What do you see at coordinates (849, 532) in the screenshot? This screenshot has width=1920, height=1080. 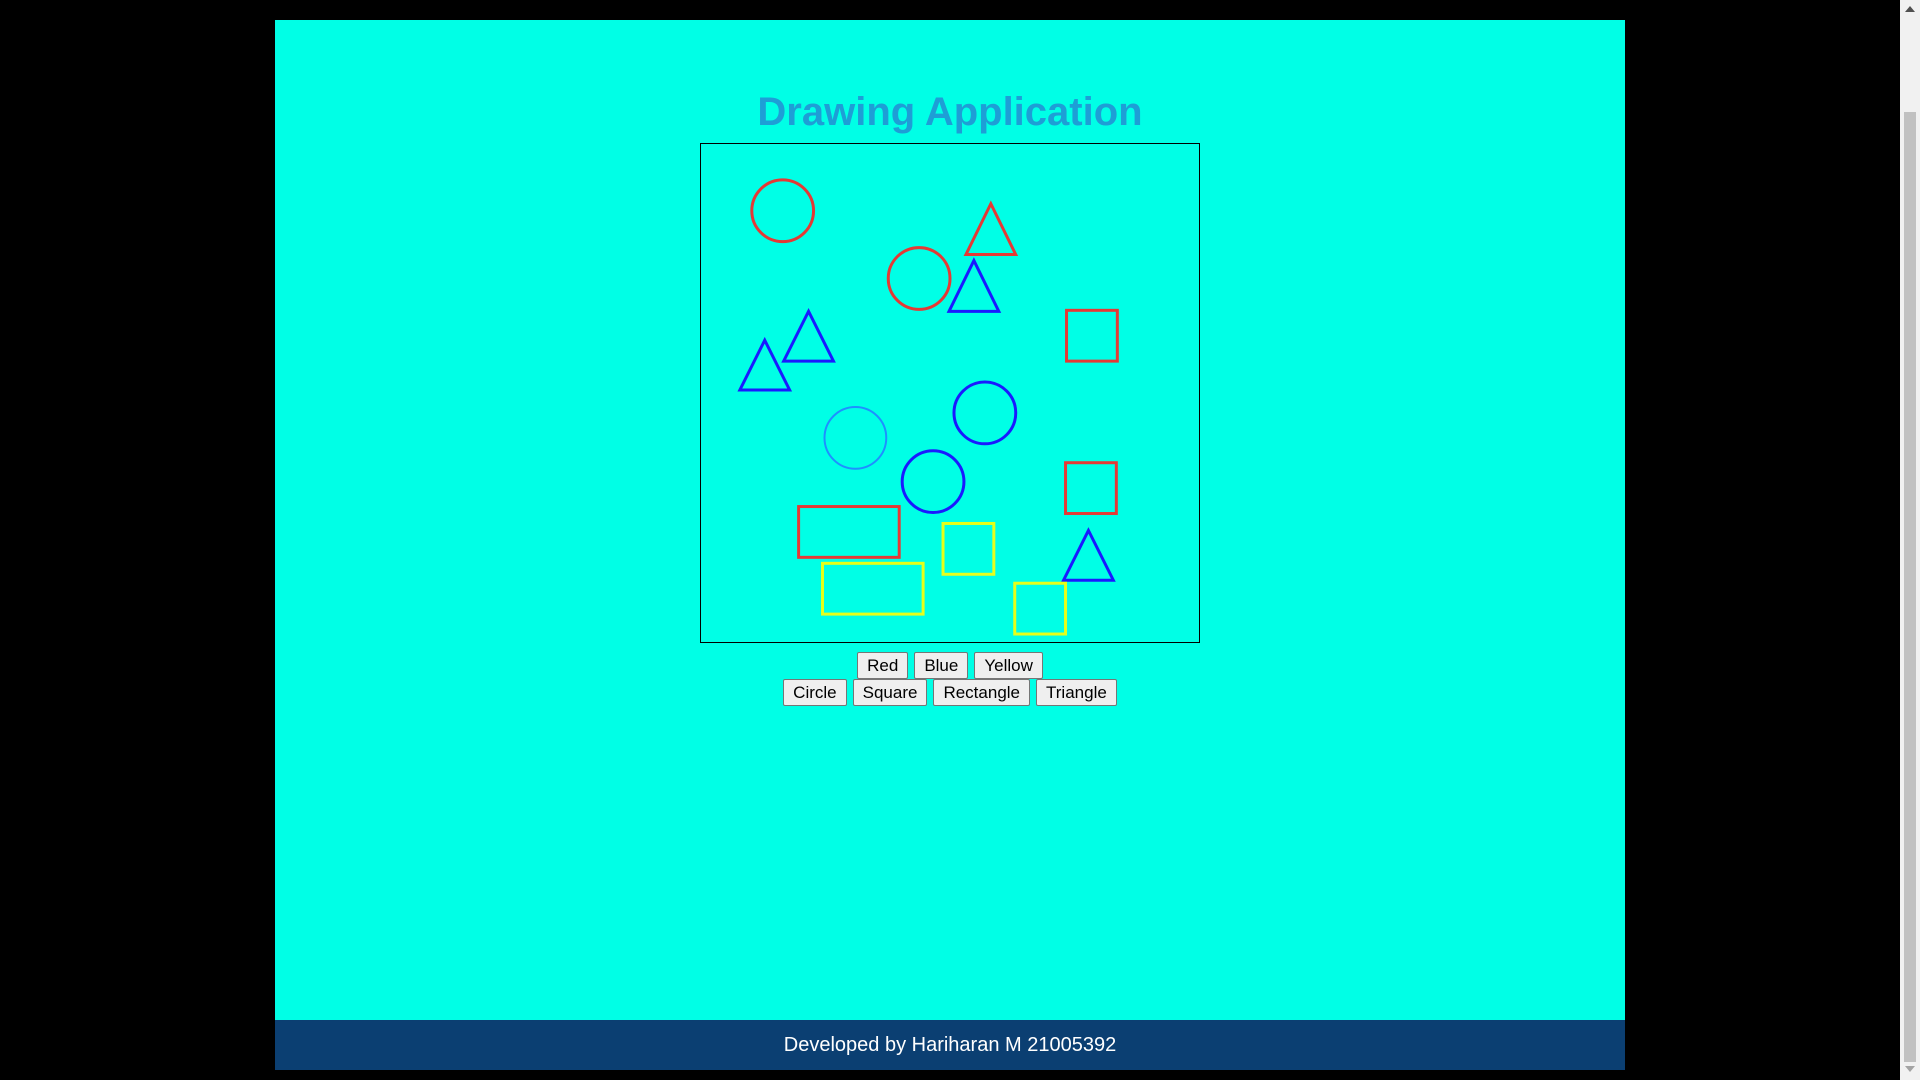 I see `drawn-red-rectangle` at bounding box center [849, 532].